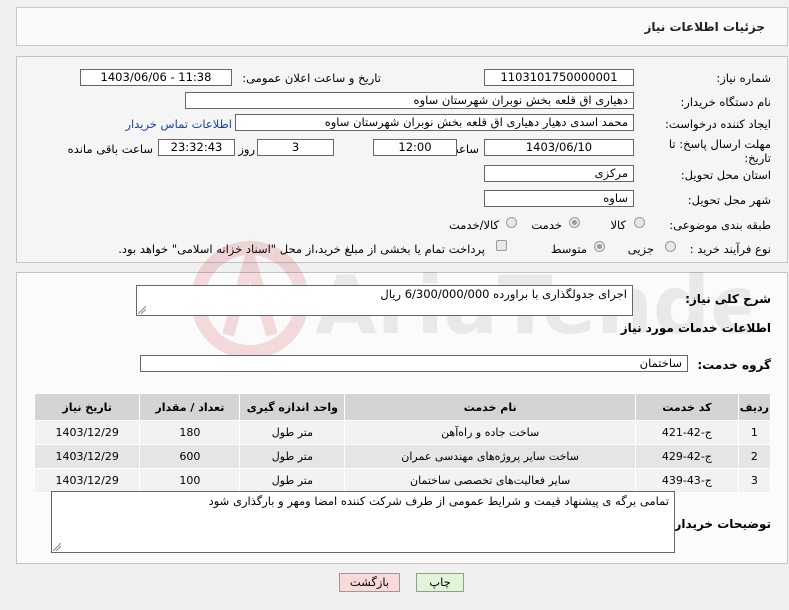  Describe the element at coordinates (190, 456) in the screenshot. I see `cell-qty: 600` at that location.